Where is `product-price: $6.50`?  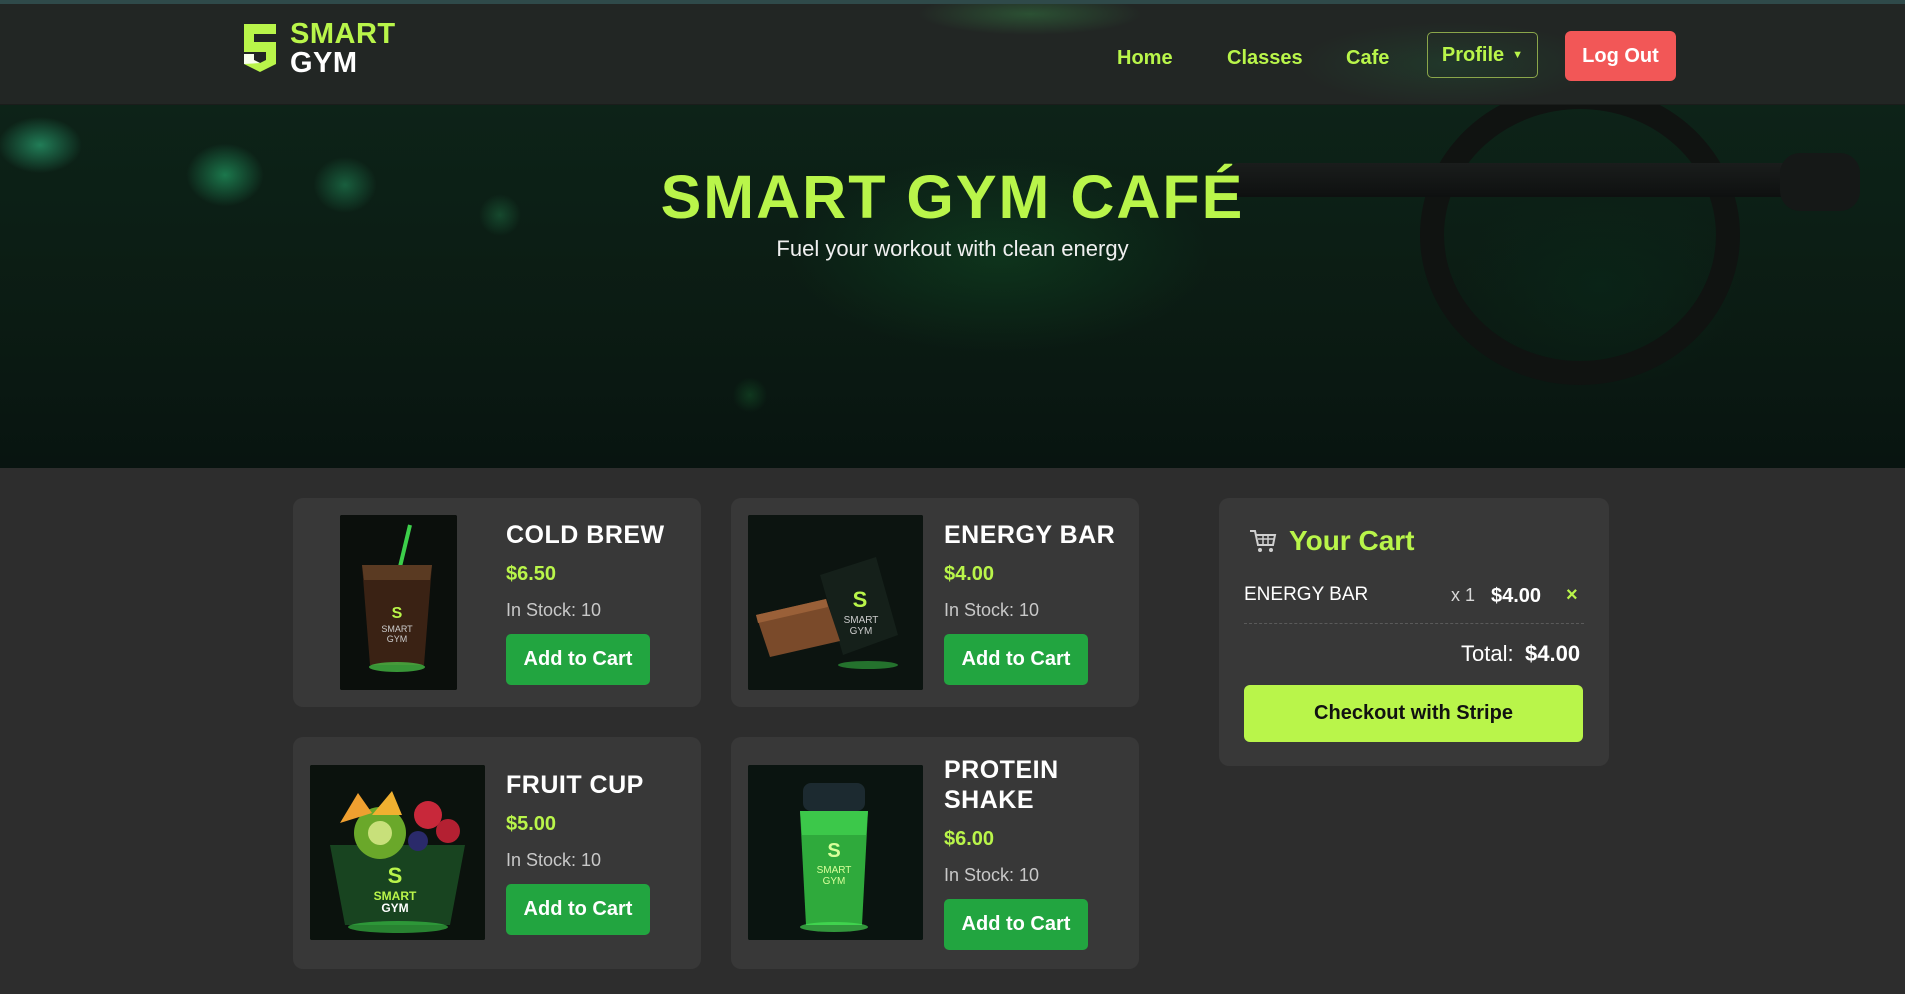 product-price: $6.50 is located at coordinates (531, 574).